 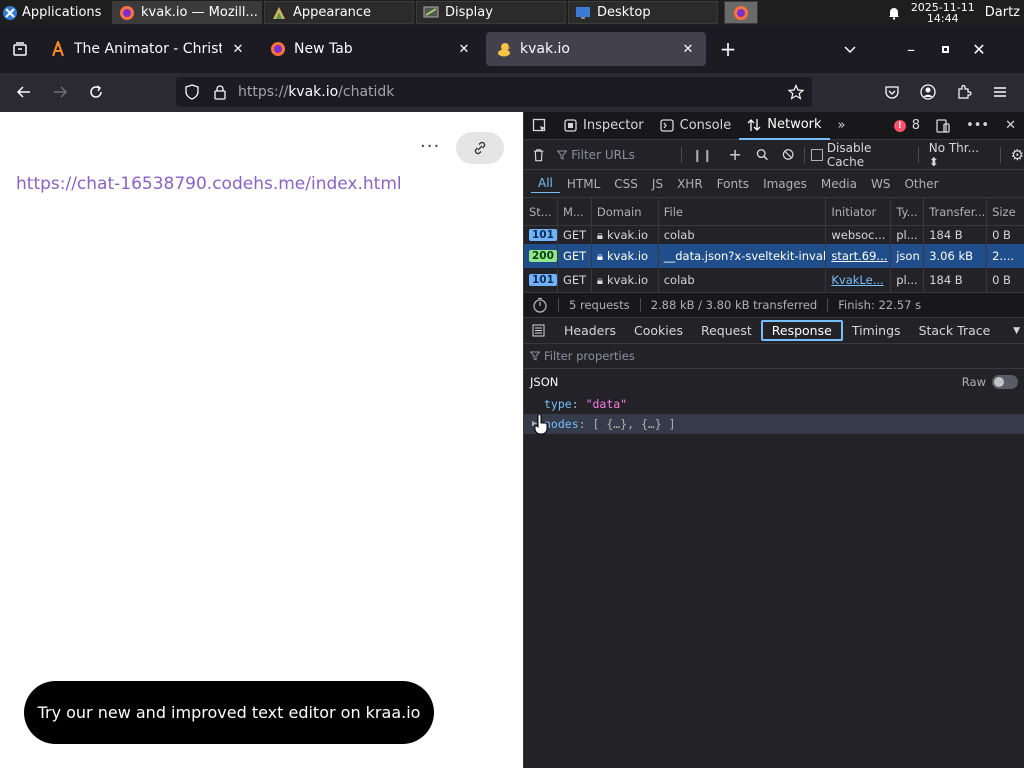 I want to click on url-bar: https://kvak.io/chatidk, so click(x=494, y=92).